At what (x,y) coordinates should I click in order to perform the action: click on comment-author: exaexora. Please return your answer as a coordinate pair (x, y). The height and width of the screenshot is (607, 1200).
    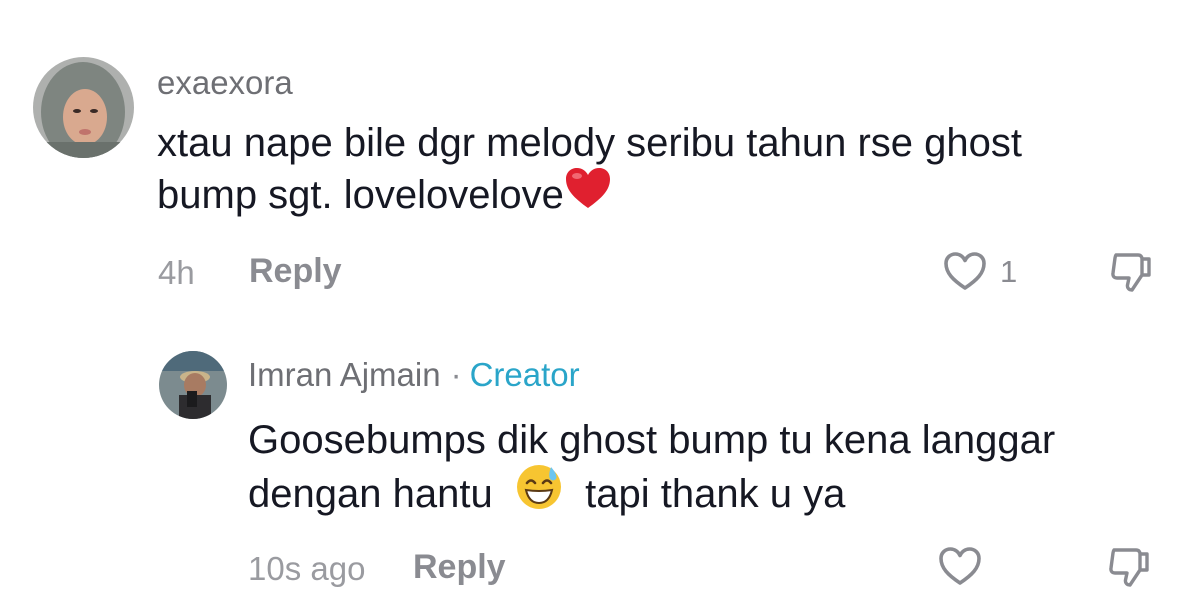
    Looking at the image, I should click on (225, 83).